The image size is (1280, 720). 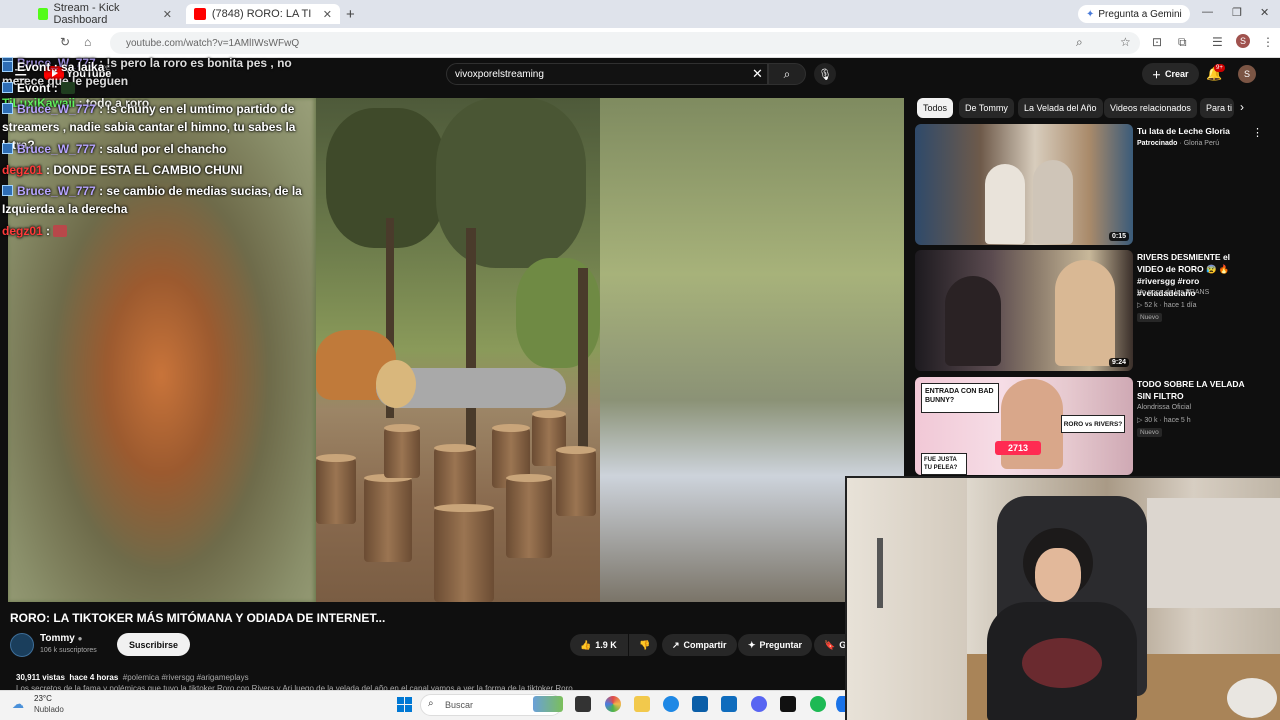 I want to click on chip-para-ti: Para ti, so click(x=1217, y=108).